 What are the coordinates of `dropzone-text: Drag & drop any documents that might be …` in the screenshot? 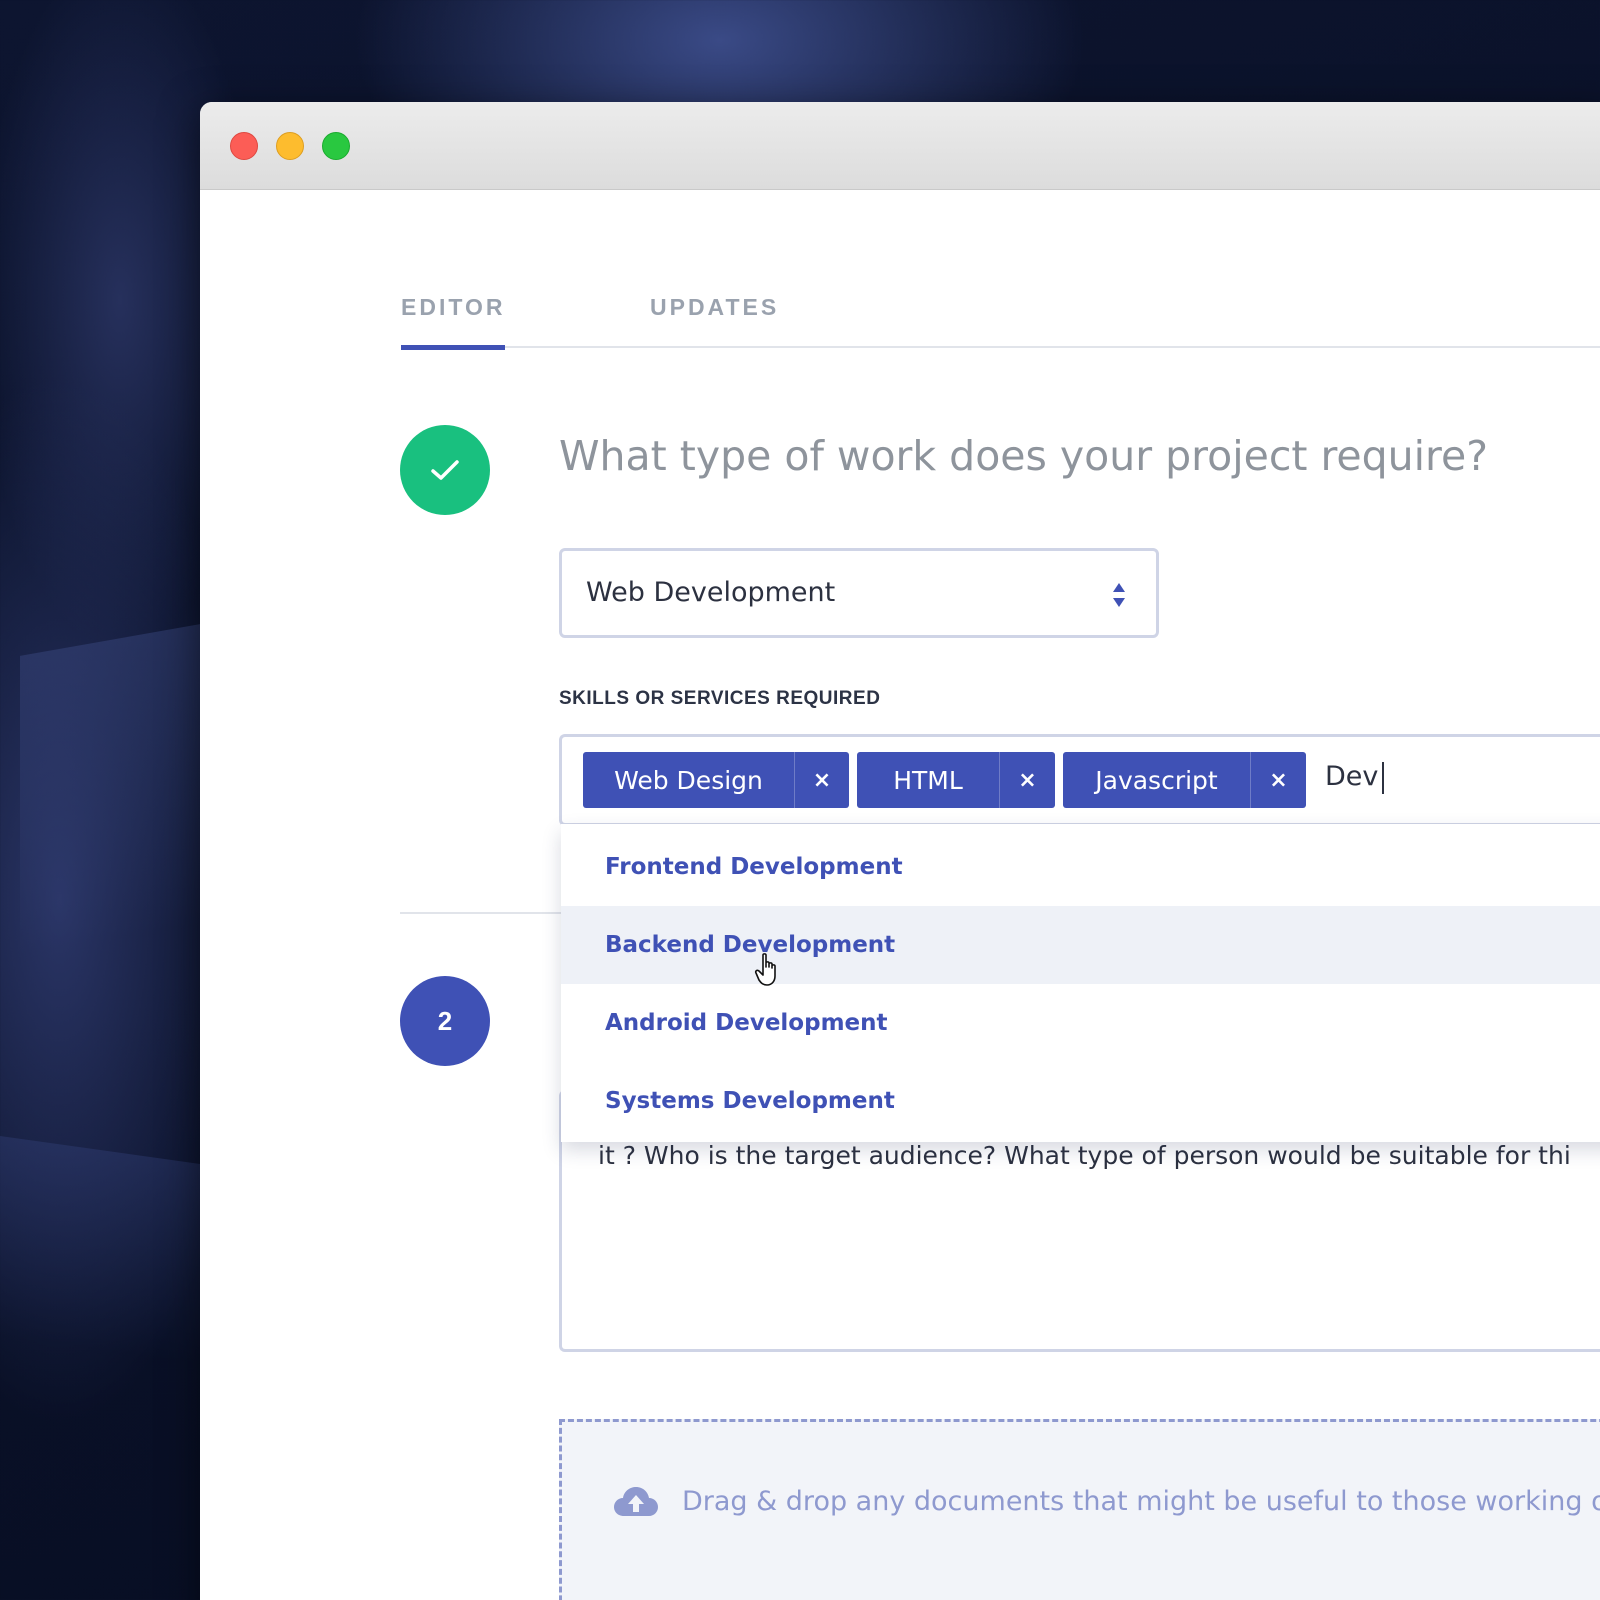 It's located at (1141, 1501).